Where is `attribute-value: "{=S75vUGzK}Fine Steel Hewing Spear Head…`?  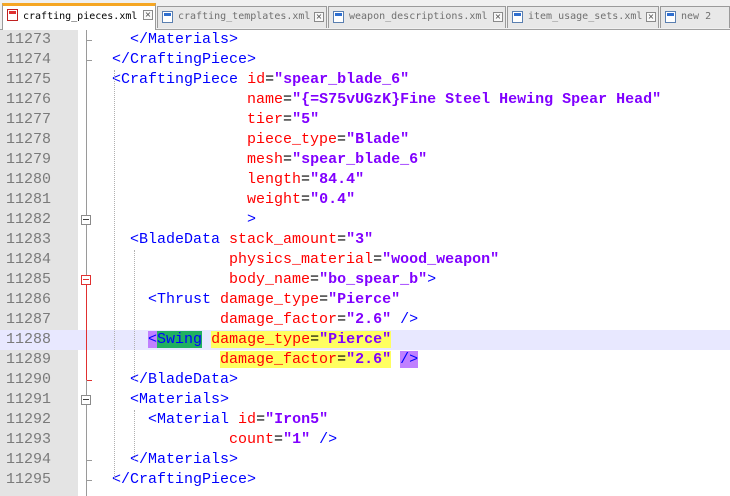 attribute-value: "{=S75vUGzK}Fine Steel Hewing Spear Head… is located at coordinates (477, 99).